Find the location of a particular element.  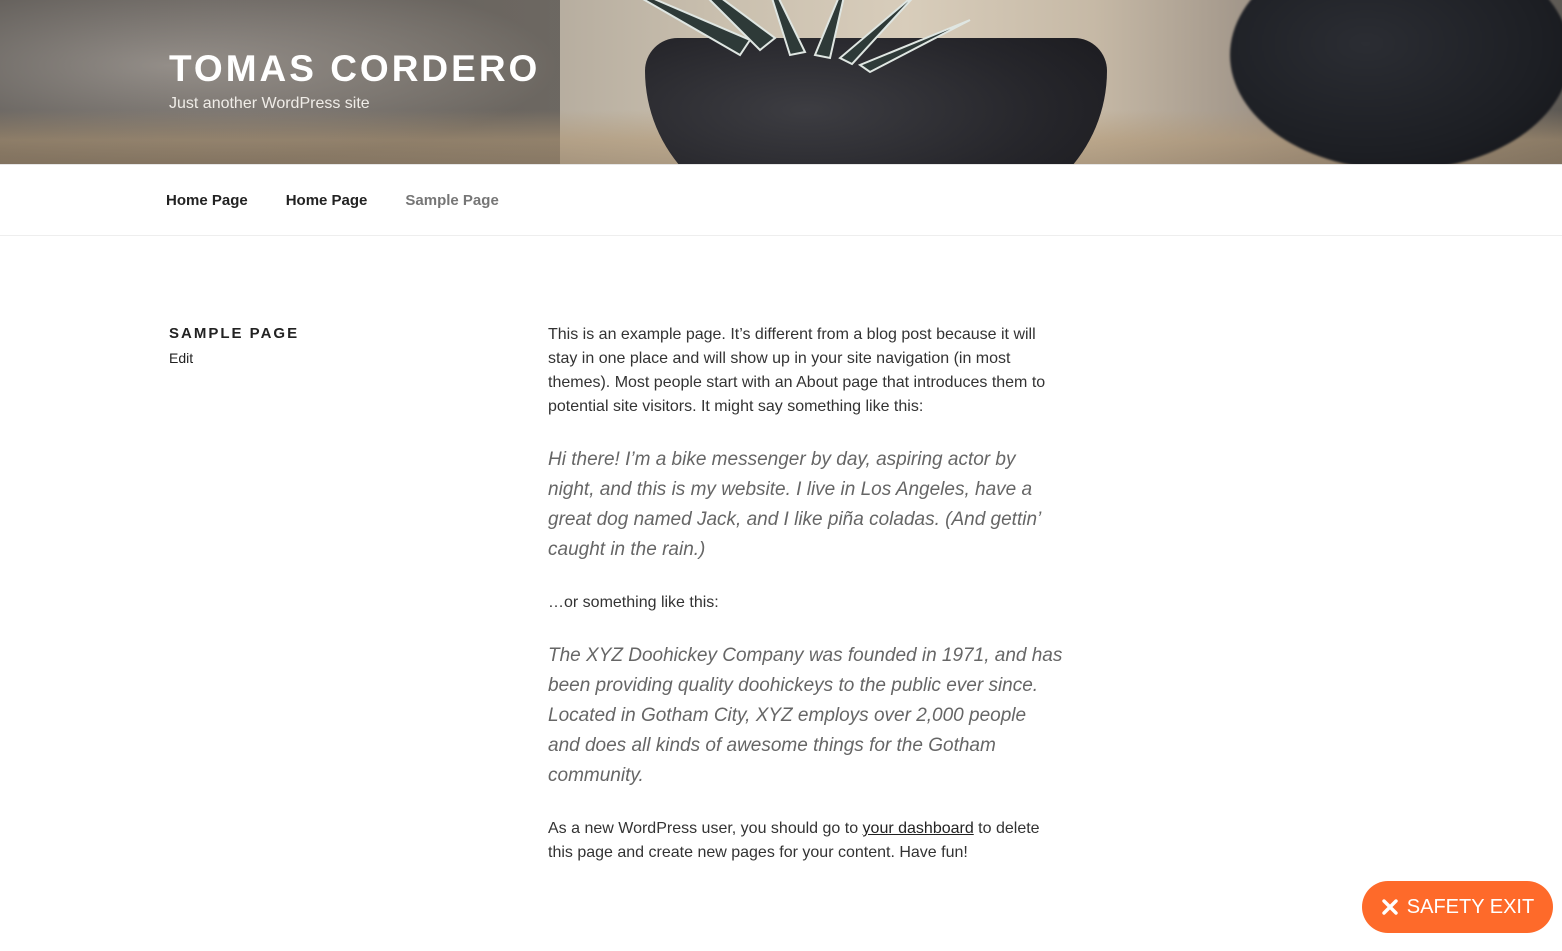

nav-menu: Home Page Home Page Sample Page is located at coordinates (351, 201).